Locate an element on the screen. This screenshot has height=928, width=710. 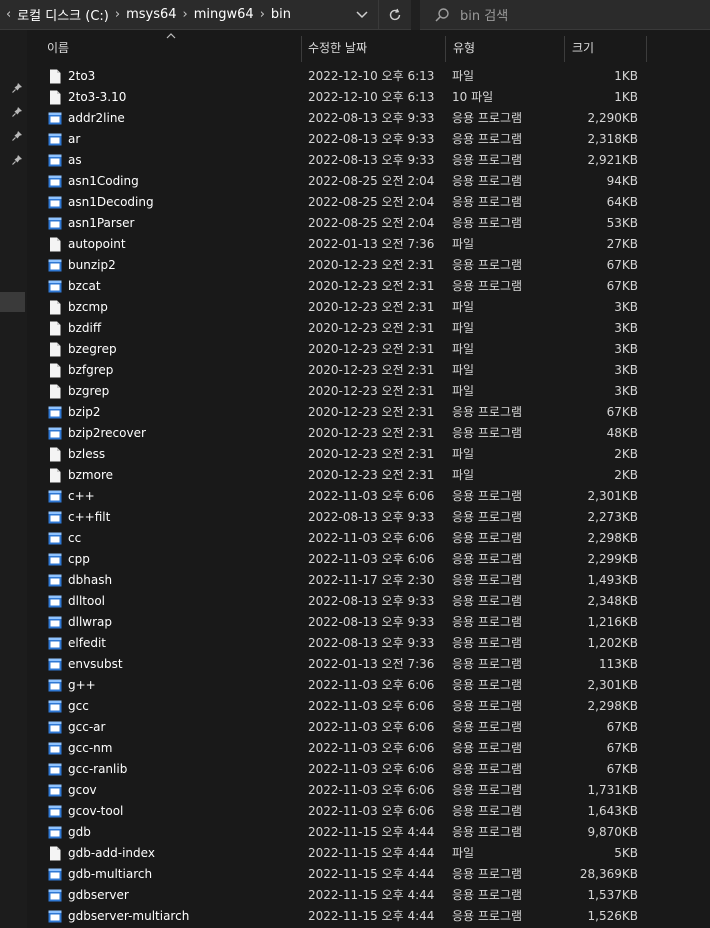
breadcrumb-mingw64: mingw64 is located at coordinates (224, 14).